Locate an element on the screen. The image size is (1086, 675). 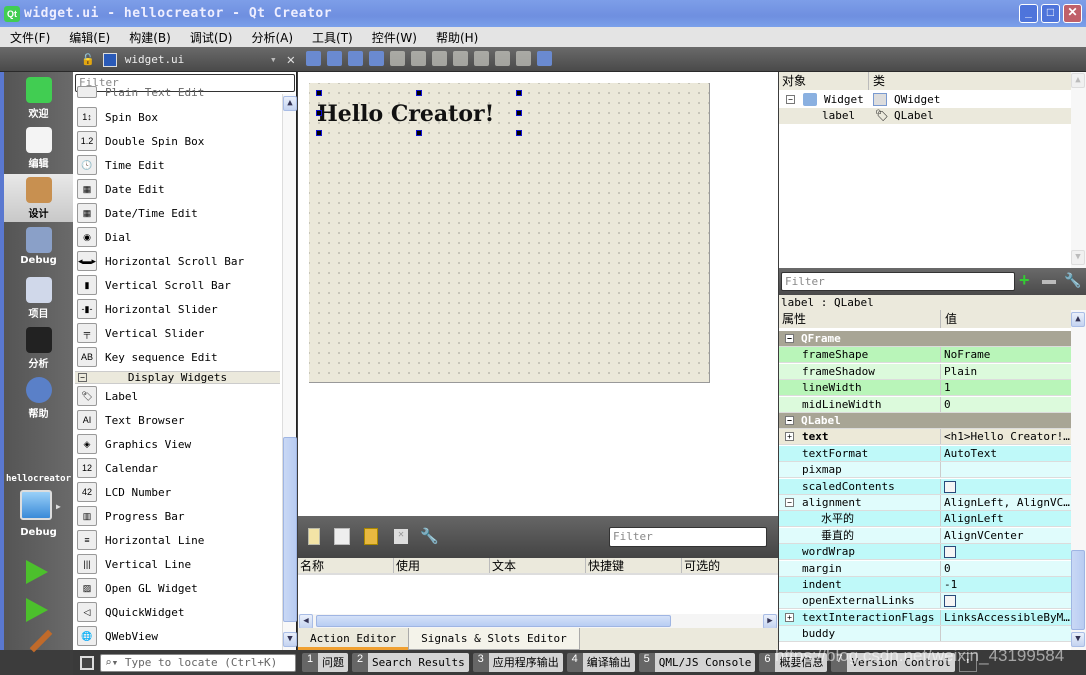
widget-item: ◈ Graphics View is located at coordinates (134, 444).